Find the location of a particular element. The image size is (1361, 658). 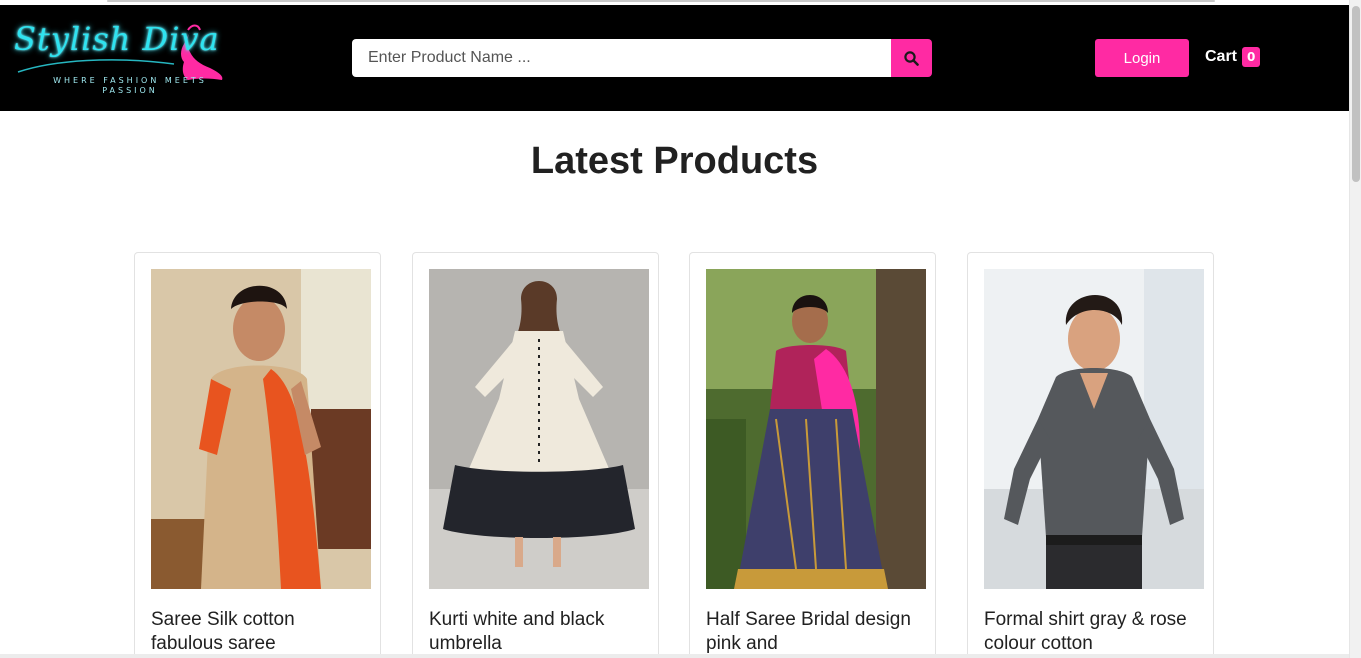

brand-logo: Stylish Diva WHERE FASHION MEETS PASSION is located at coordinates (122, 61).